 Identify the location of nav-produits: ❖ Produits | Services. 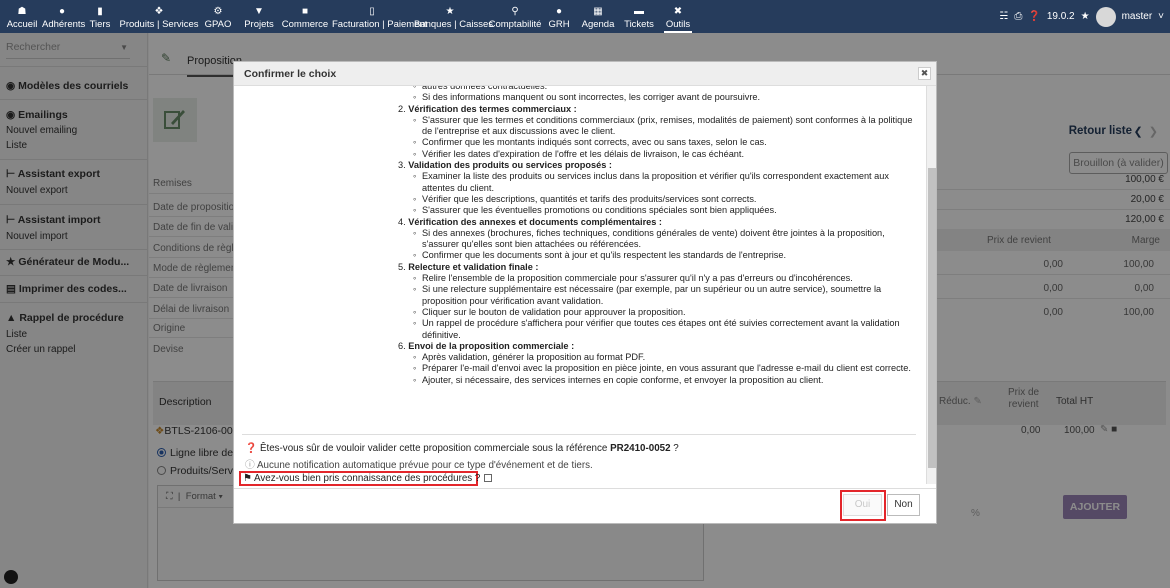
(159, 16).